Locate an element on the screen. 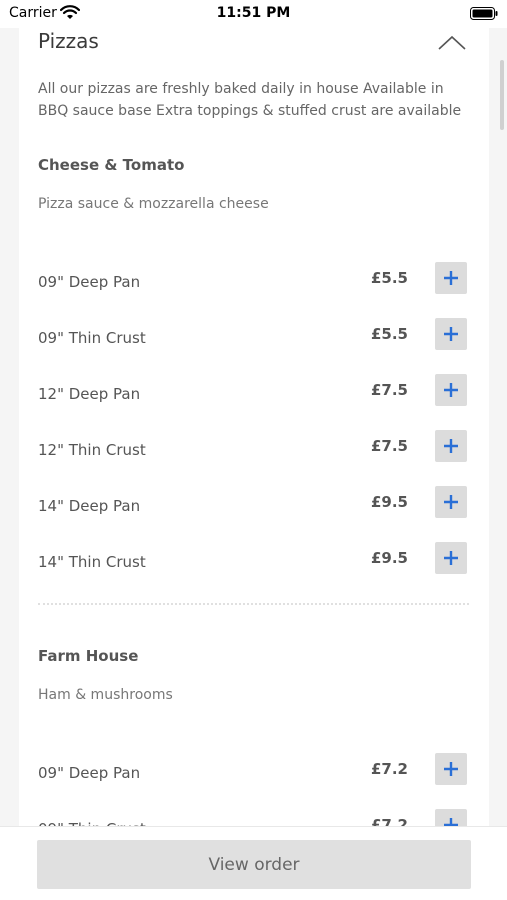  footer-bar: View order is located at coordinates (253, 863).